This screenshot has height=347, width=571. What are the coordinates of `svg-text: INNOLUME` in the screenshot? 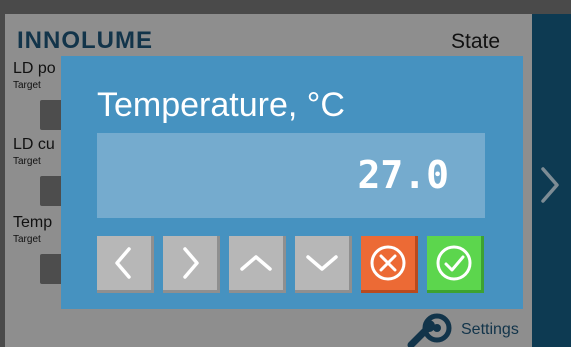 It's located at (85, 40).